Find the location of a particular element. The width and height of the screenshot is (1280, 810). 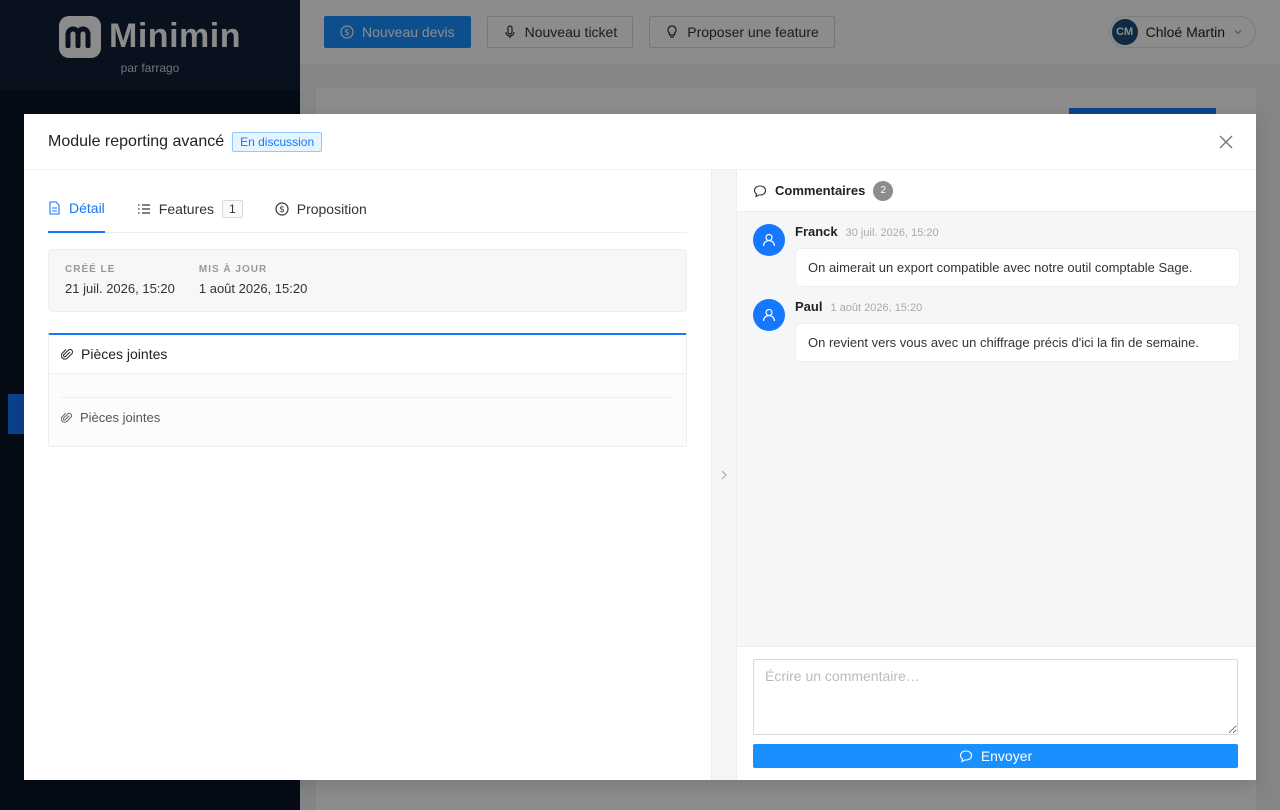

file-icon is located at coordinates (54, 208).